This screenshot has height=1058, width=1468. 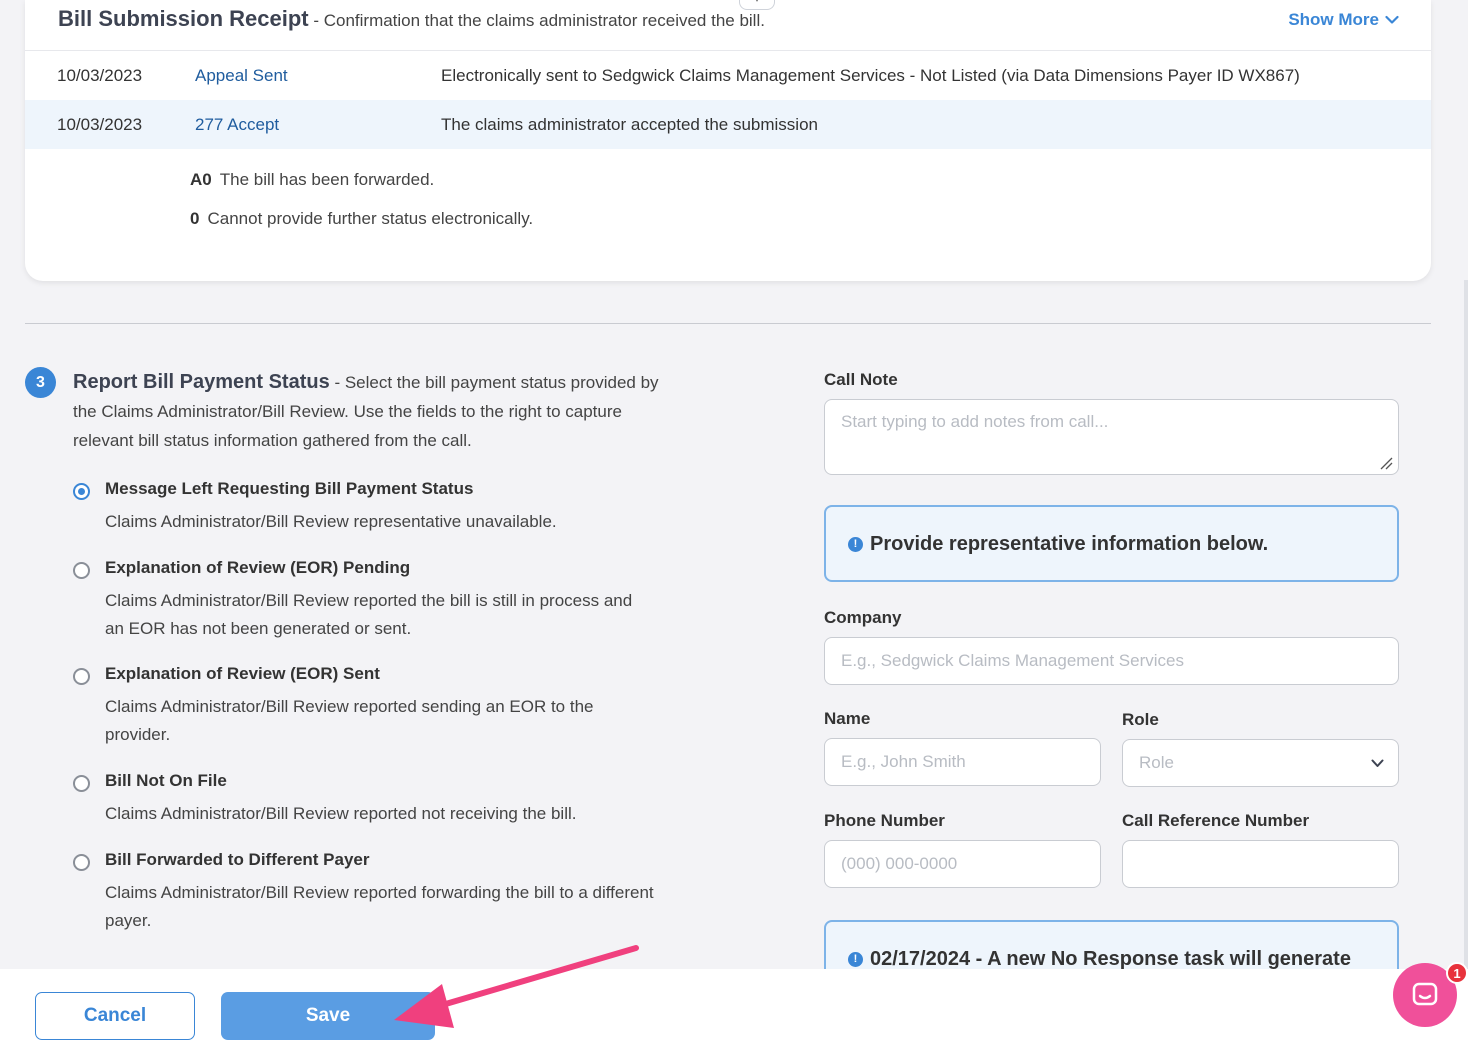 I want to click on radio-option-label: Bill Not On File, so click(x=166, y=780).